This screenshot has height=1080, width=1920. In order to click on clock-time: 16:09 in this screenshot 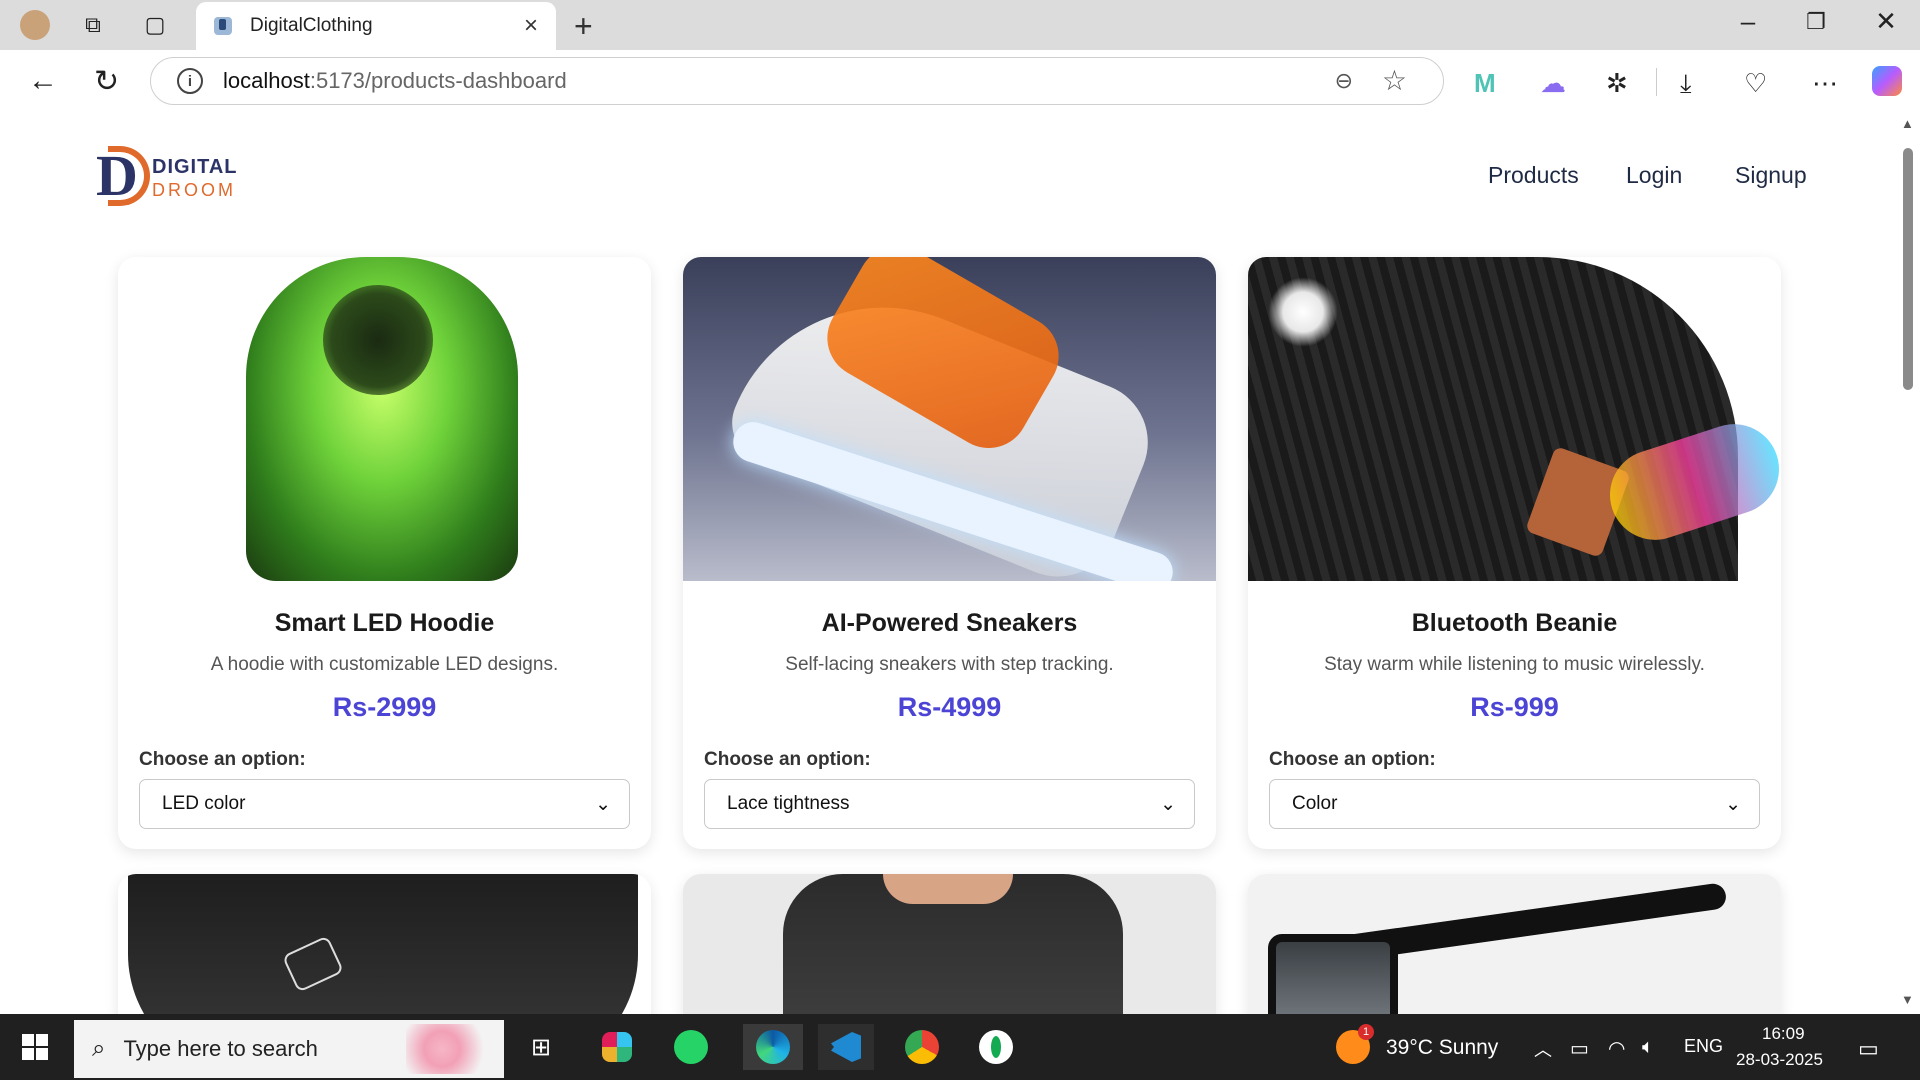, I will do `click(1783, 1034)`.